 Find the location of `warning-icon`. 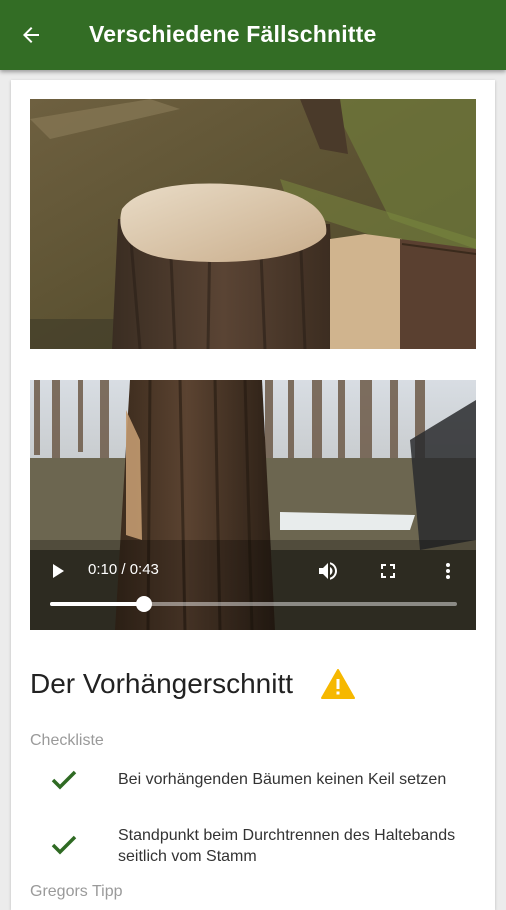

warning-icon is located at coordinates (338, 684).